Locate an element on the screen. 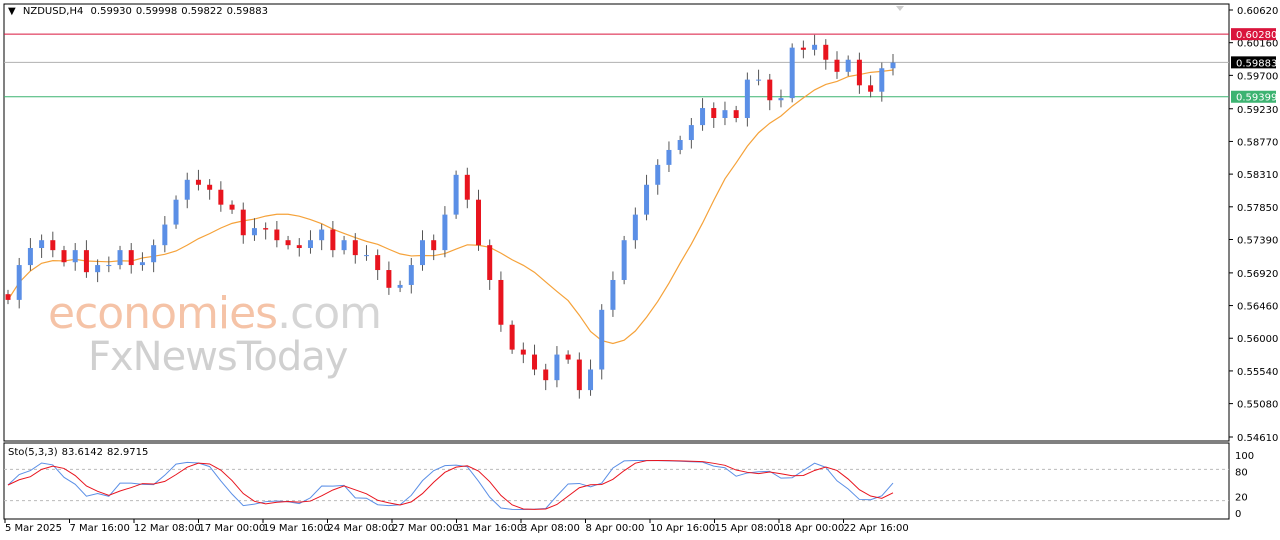 This screenshot has height=540, width=1280. x-tick-label: 27 Mar 00:00 is located at coordinates (425, 528).